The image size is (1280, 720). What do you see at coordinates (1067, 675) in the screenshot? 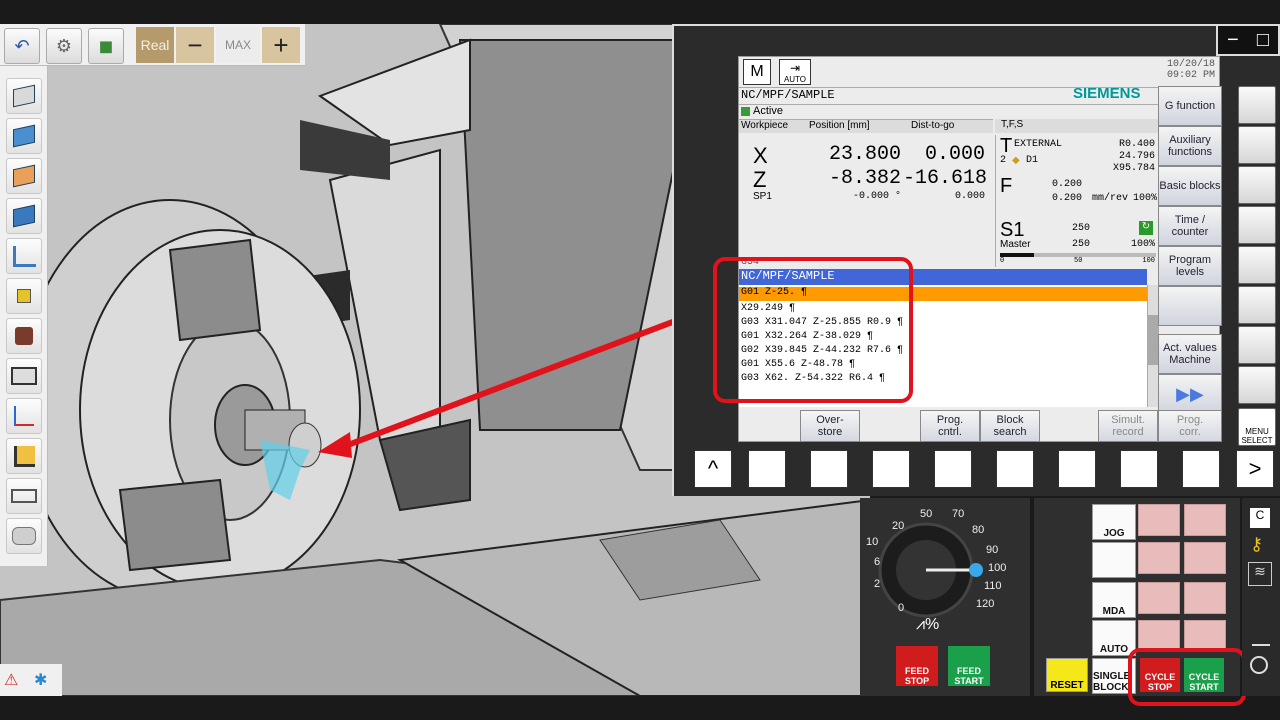
I see `reset-button: RESET` at bounding box center [1067, 675].